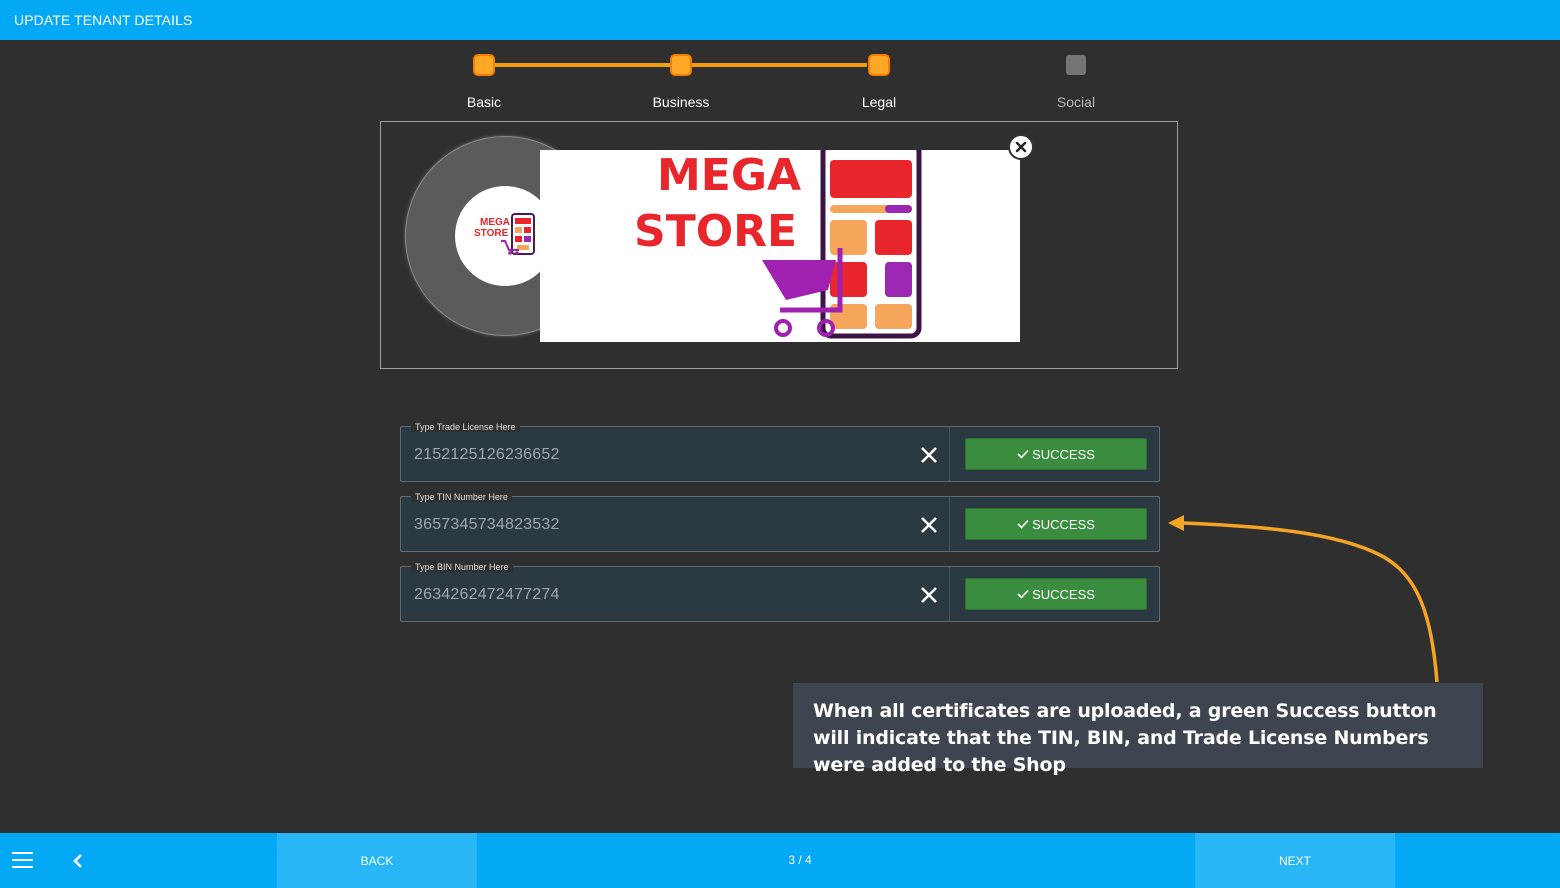  I want to click on next-button-label: NEXT, so click(1294, 860).